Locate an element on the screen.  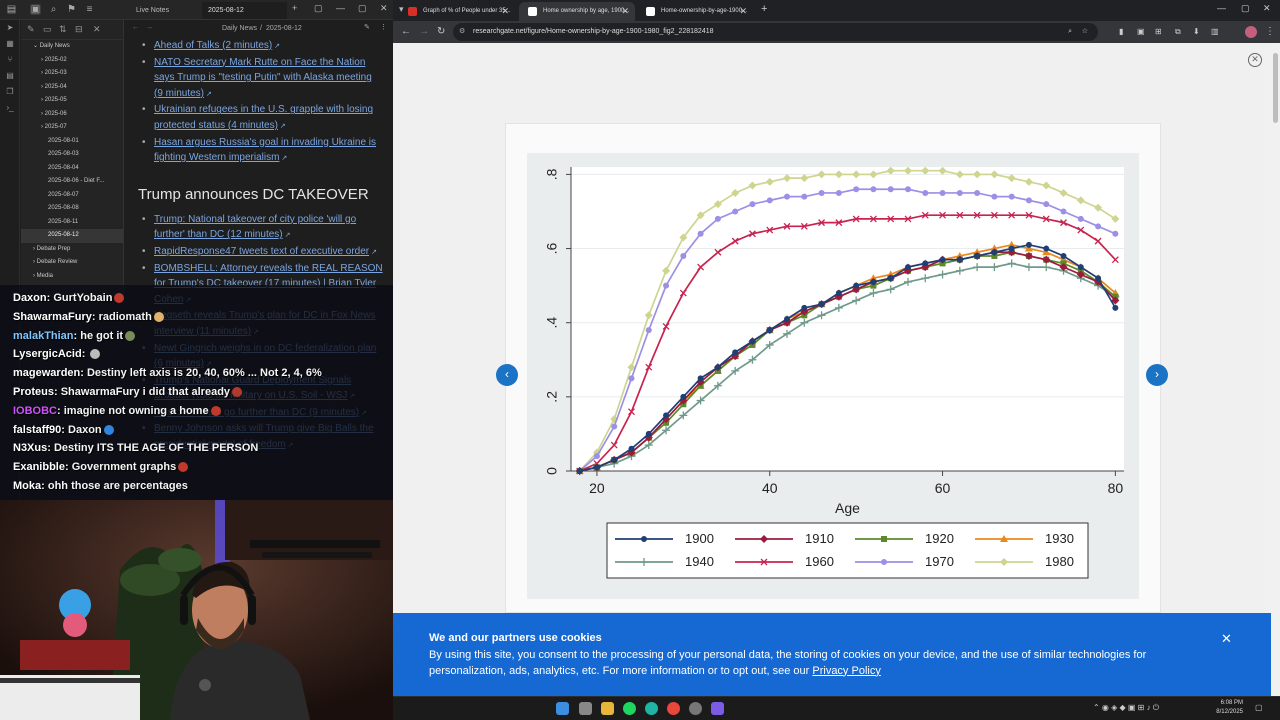
bookmark-star-icon: ☆ is located at coordinates (1085, 32).